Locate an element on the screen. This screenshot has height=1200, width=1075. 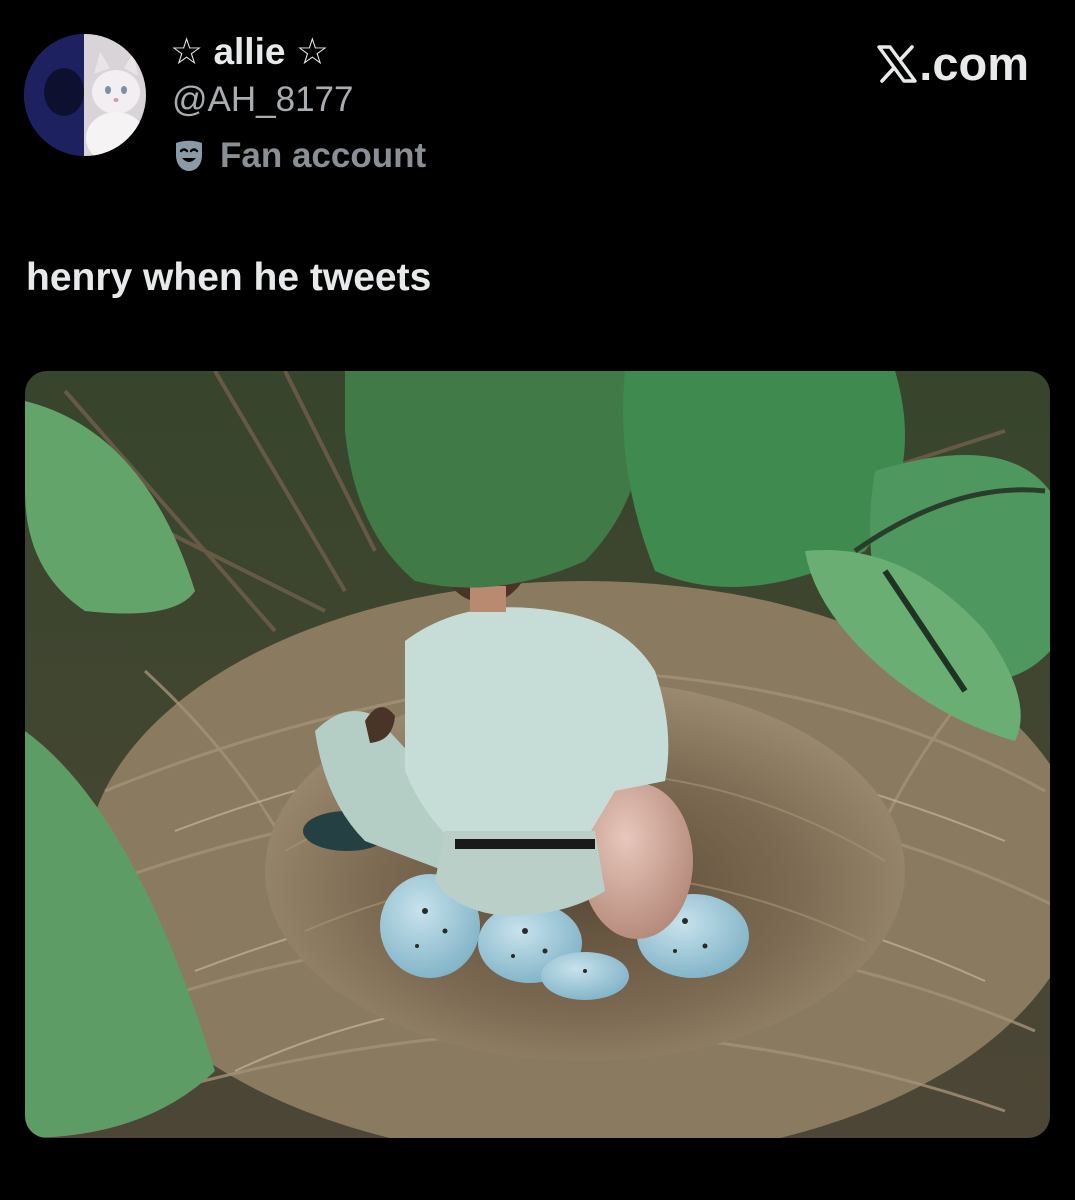
author-handle: @AH_8177 is located at coordinates (262, 100).